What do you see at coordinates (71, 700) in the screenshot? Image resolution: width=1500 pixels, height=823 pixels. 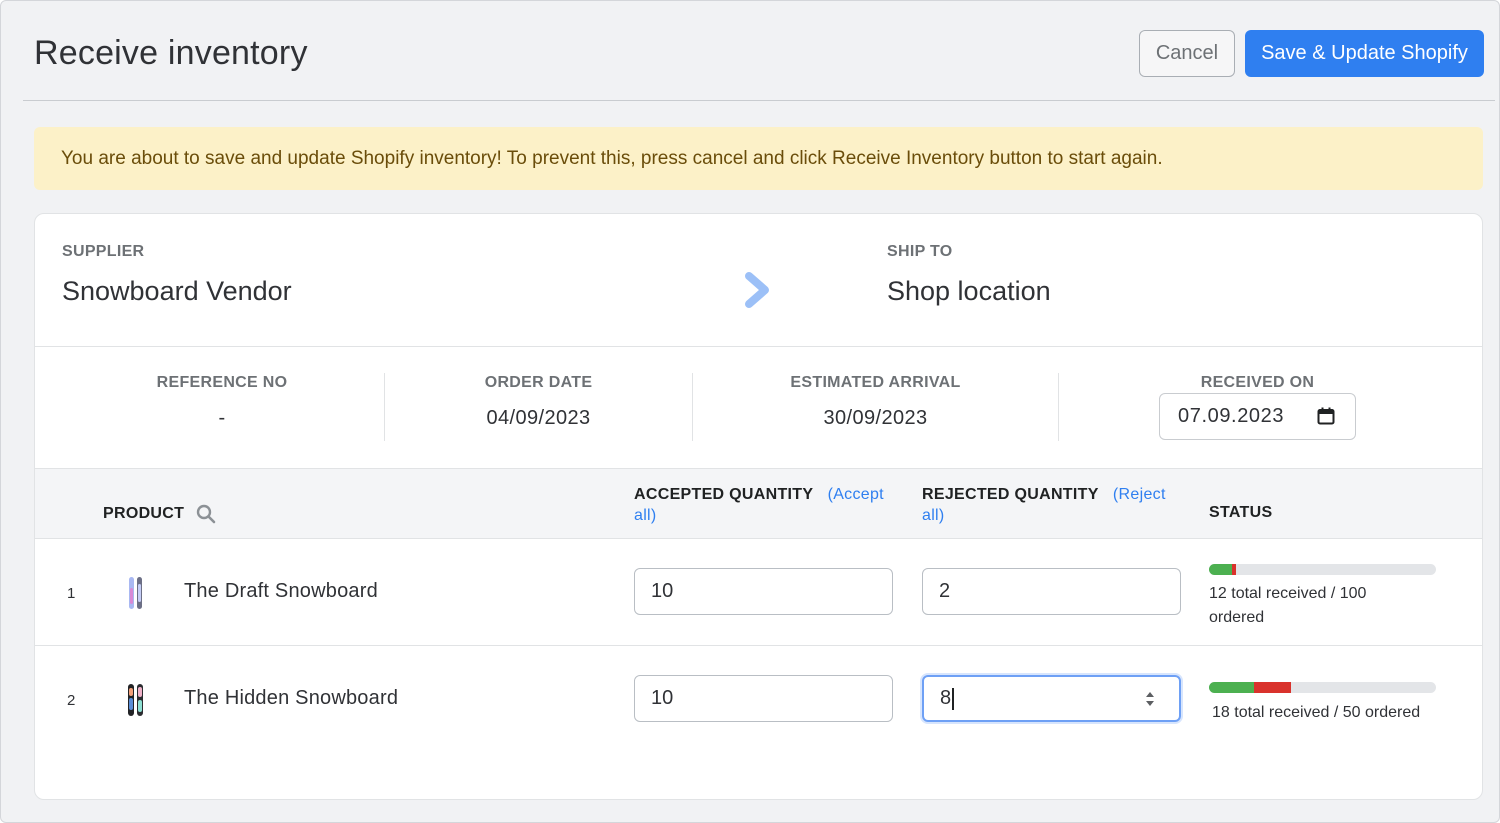 I see `row-number: 2` at bounding box center [71, 700].